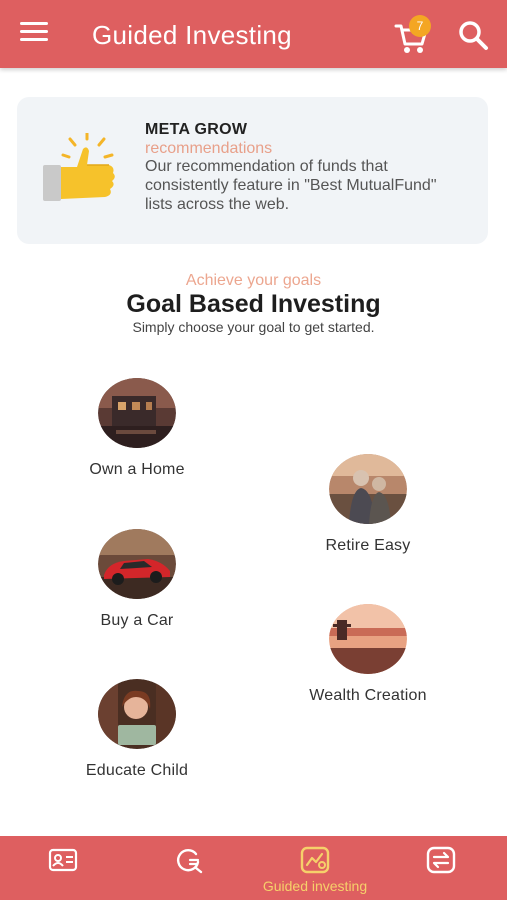 The image size is (507, 900). Describe the element at coordinates (441, 860) in the screenshot. I see `exchange-icon` at that location.